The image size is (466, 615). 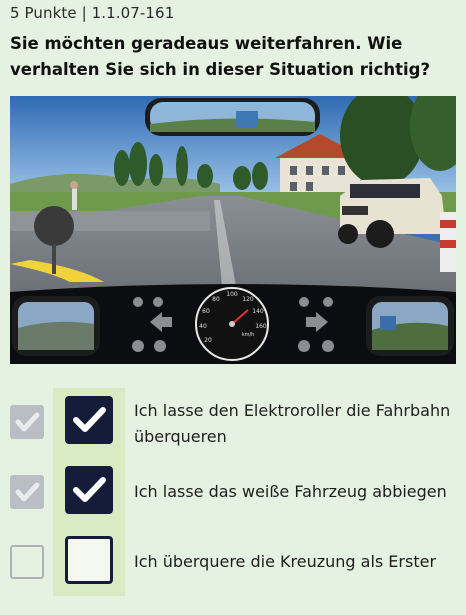 I want to click on speedo-unit: km/h, so click(x=248, y=335).